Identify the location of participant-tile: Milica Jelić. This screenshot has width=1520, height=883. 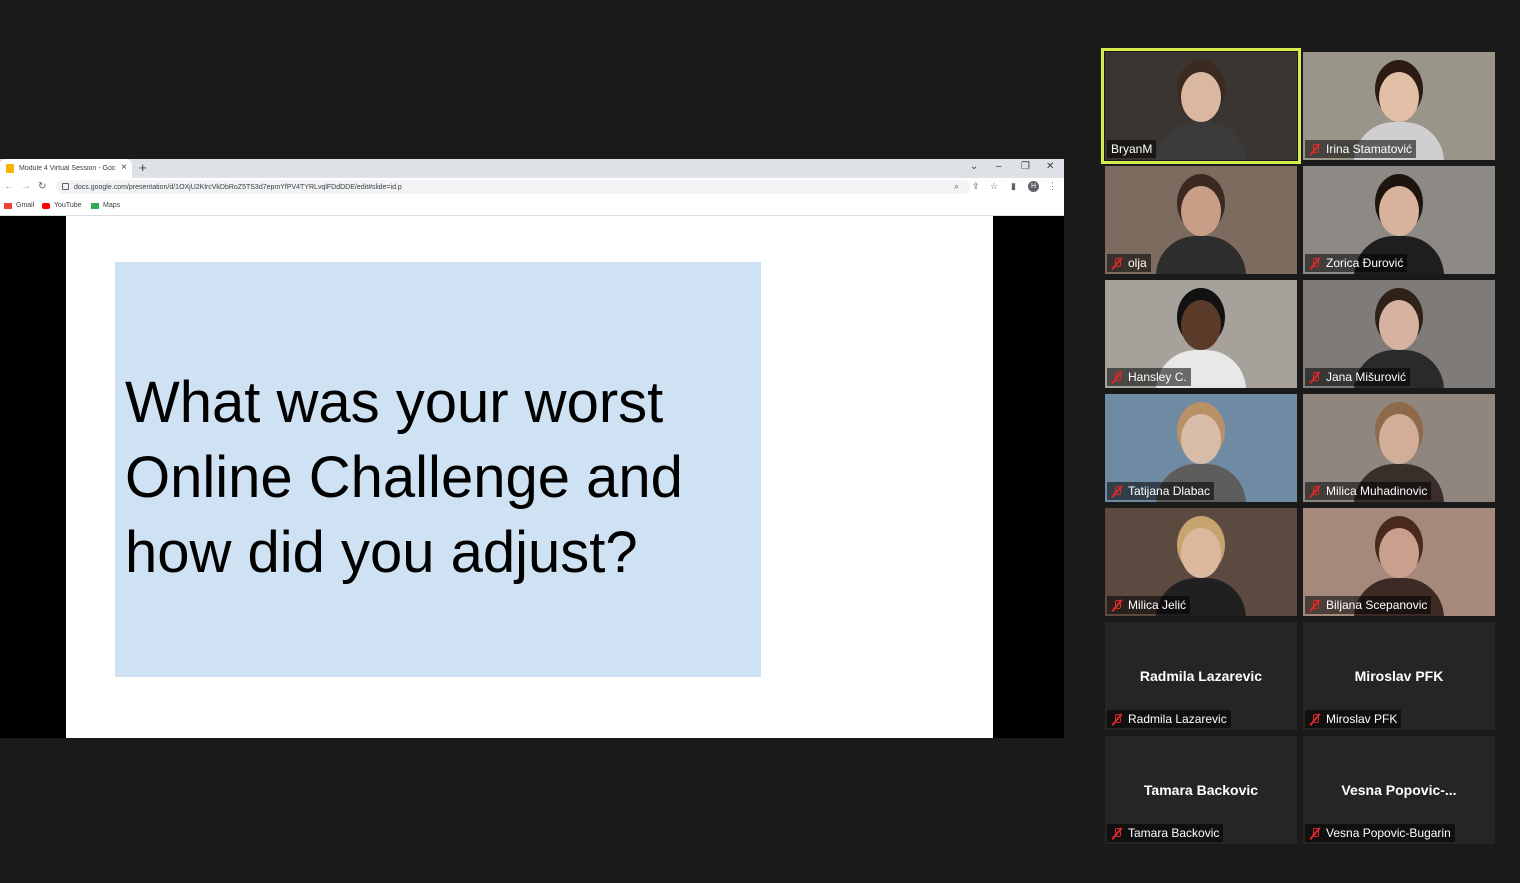
(1201, 562).